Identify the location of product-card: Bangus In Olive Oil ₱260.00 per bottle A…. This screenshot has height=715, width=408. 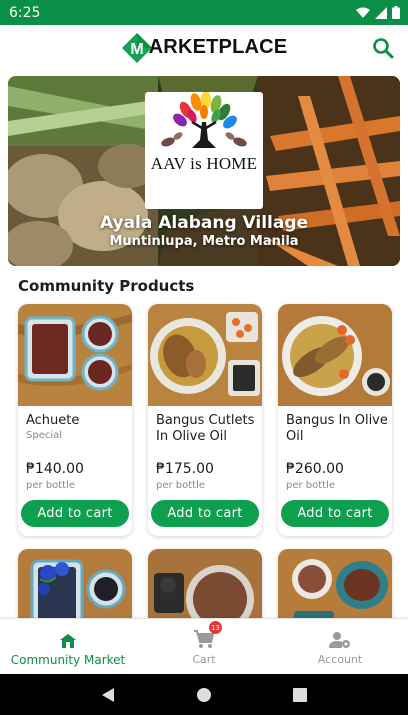
(335, 420).